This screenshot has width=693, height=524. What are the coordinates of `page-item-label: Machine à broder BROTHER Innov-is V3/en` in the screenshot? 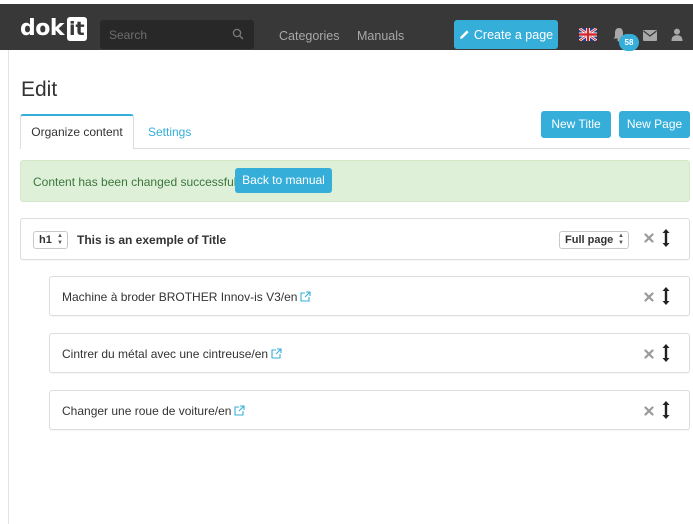 It's located at (186, 297).